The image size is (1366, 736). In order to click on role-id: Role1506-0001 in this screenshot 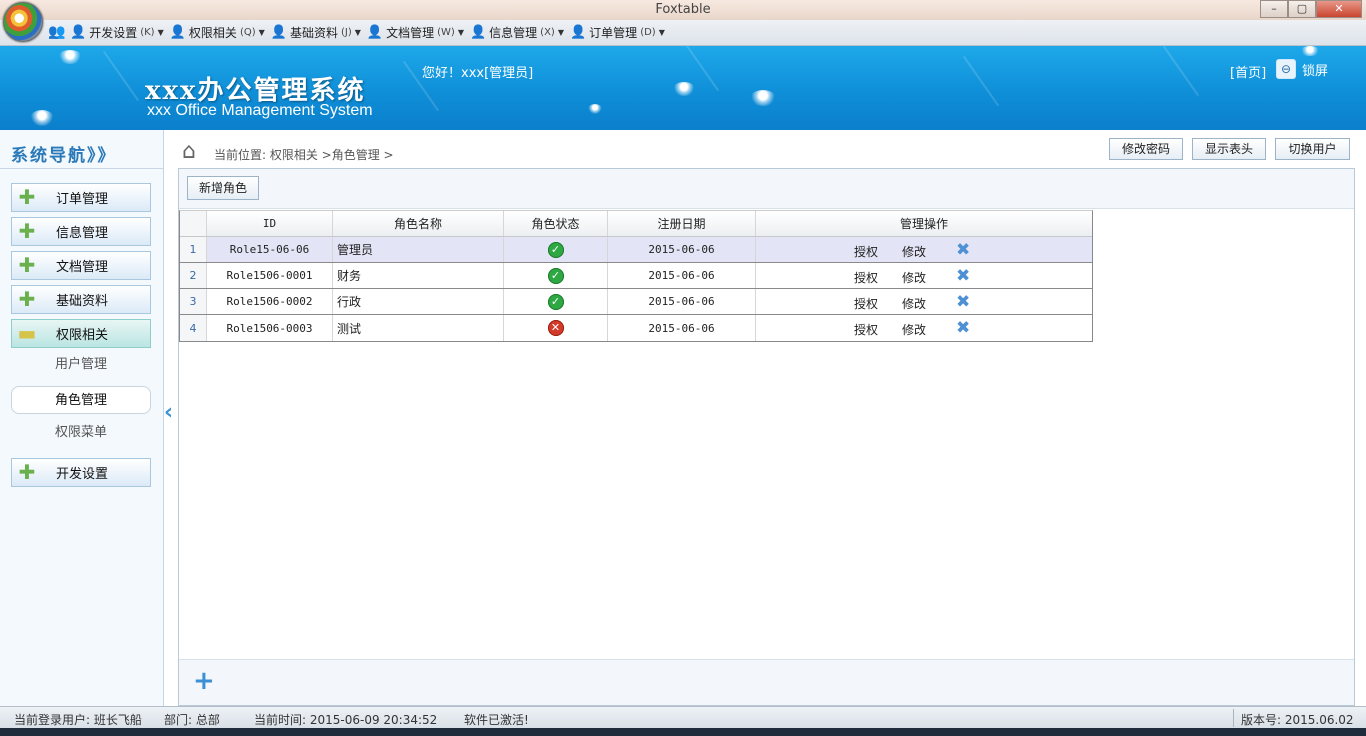, I will do `click(270, 275)`.